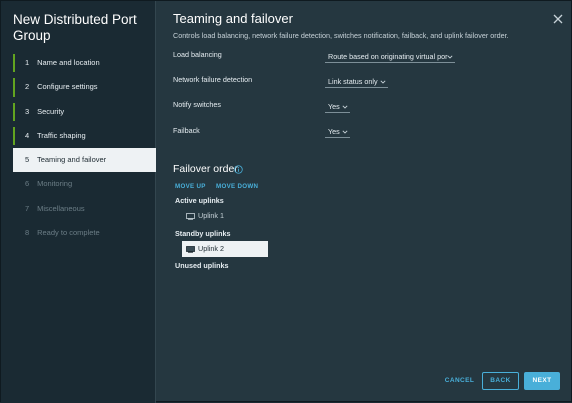 Image resolution: width=572 pixels, height=403 pixels. I want to click on uplink-name: Uplink 2, so click(211, 248).